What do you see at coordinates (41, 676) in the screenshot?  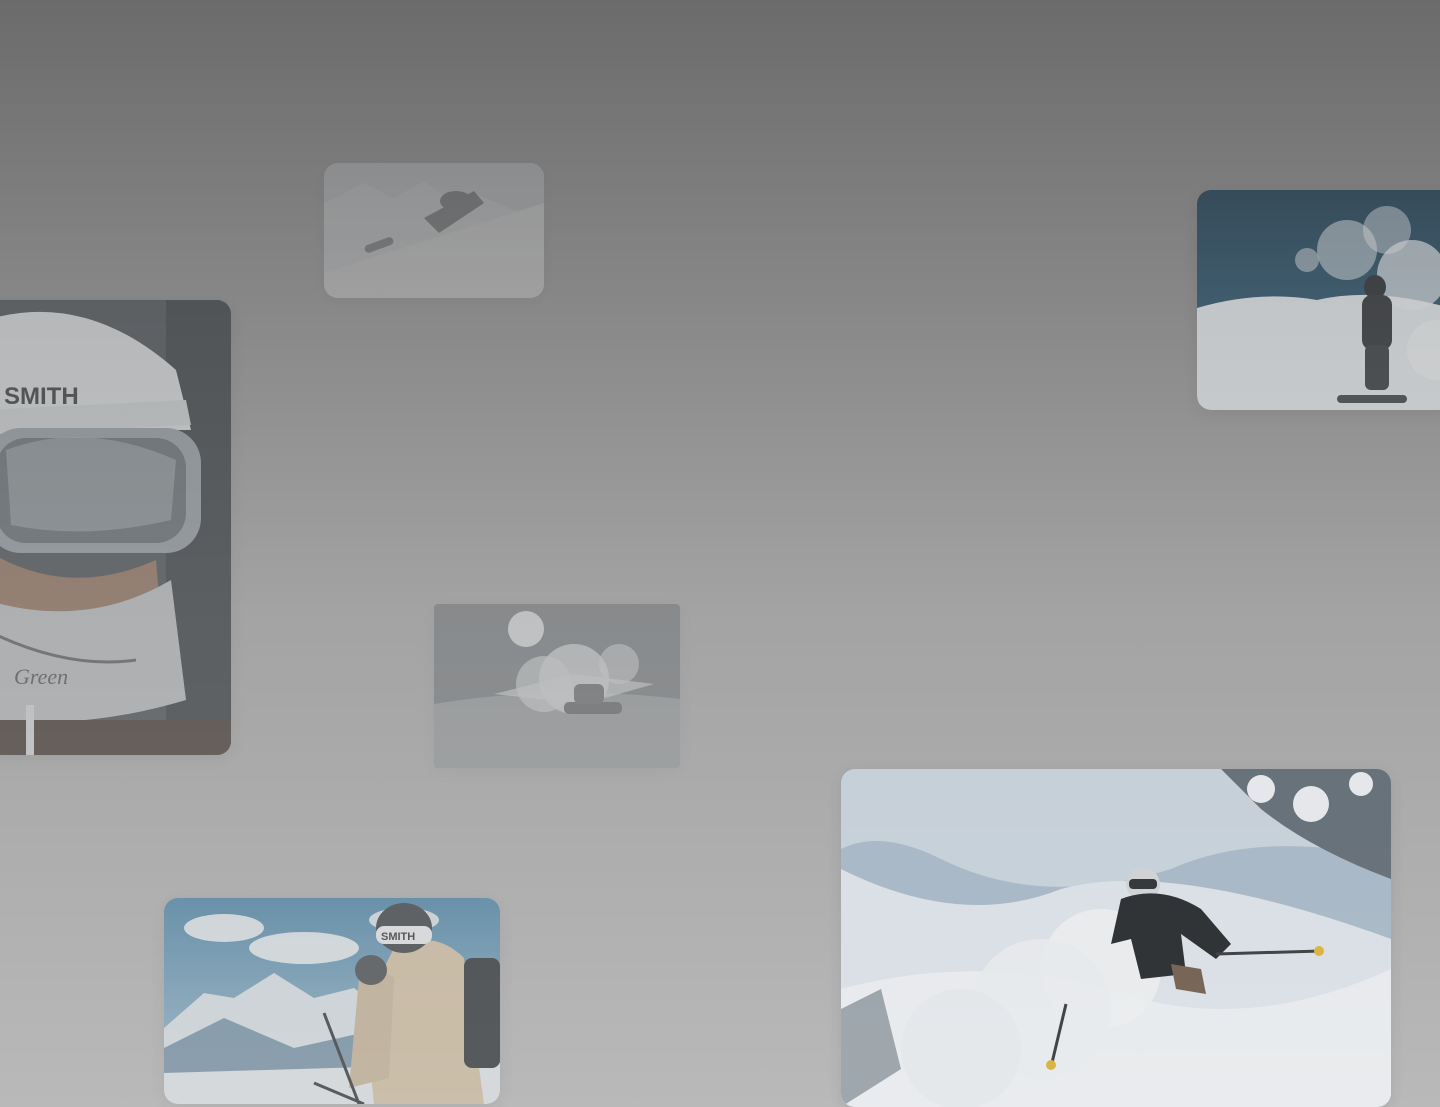 I see `neck-gaiter-logo: Green` at bounding box center [41, 676].